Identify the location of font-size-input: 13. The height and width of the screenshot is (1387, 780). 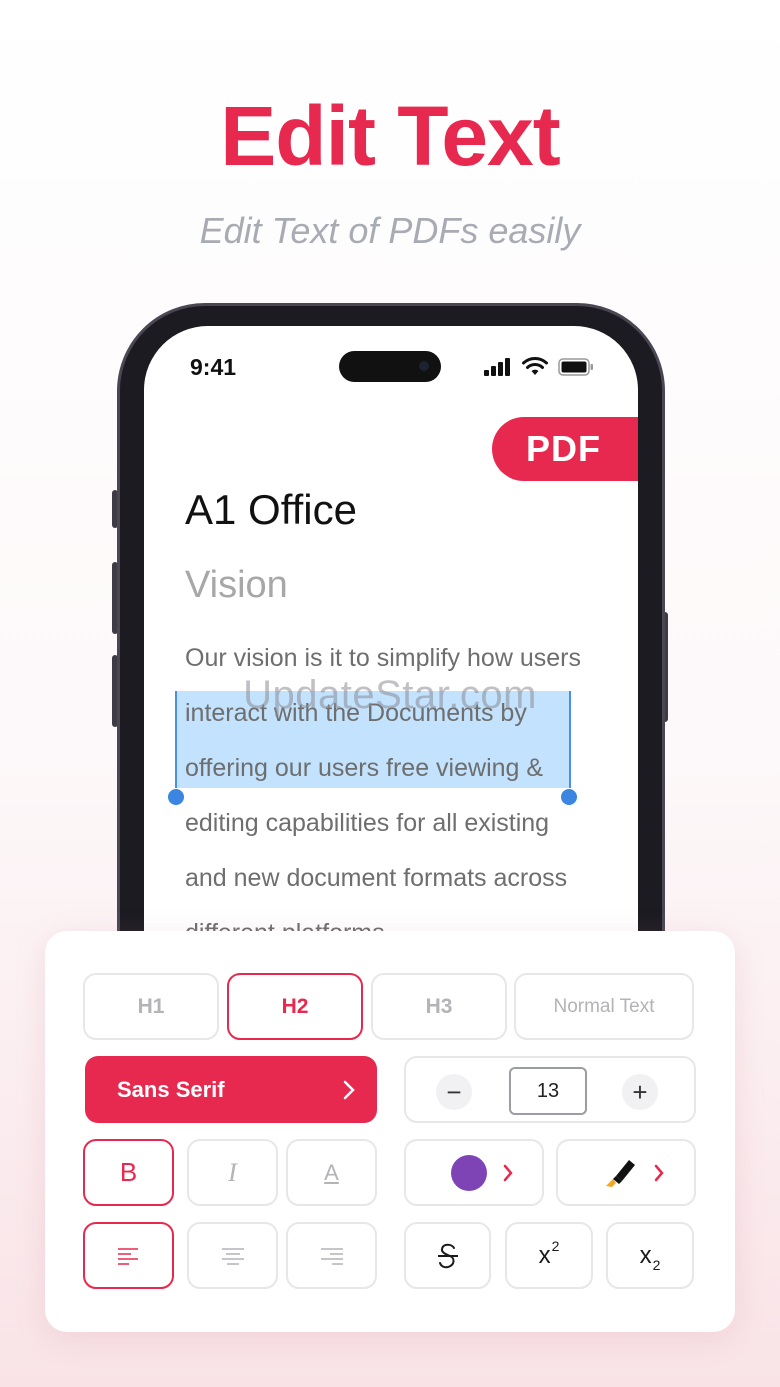
(548, 1091).